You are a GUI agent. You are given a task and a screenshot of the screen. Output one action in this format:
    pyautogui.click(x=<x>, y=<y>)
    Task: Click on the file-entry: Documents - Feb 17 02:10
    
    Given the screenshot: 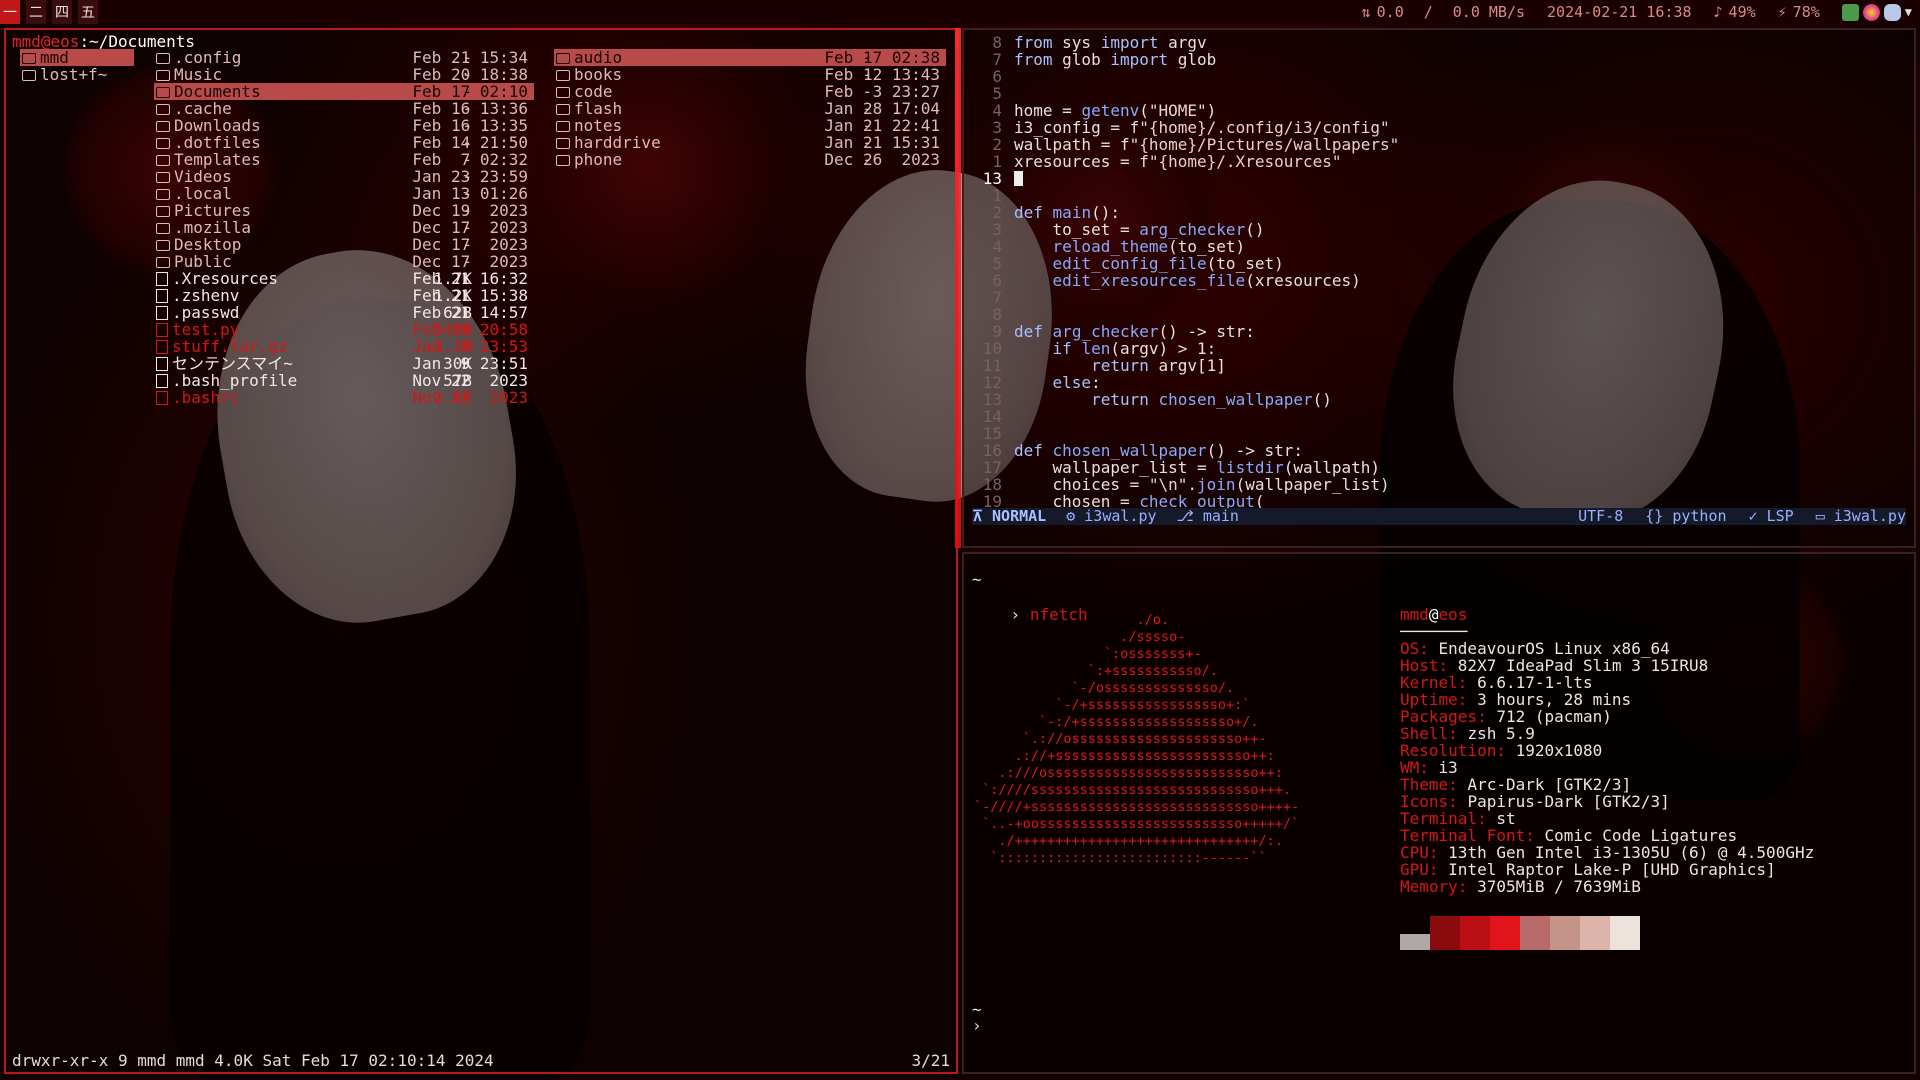 What is the action you would take?
    pyautogui.click(x=344, y=91)
    